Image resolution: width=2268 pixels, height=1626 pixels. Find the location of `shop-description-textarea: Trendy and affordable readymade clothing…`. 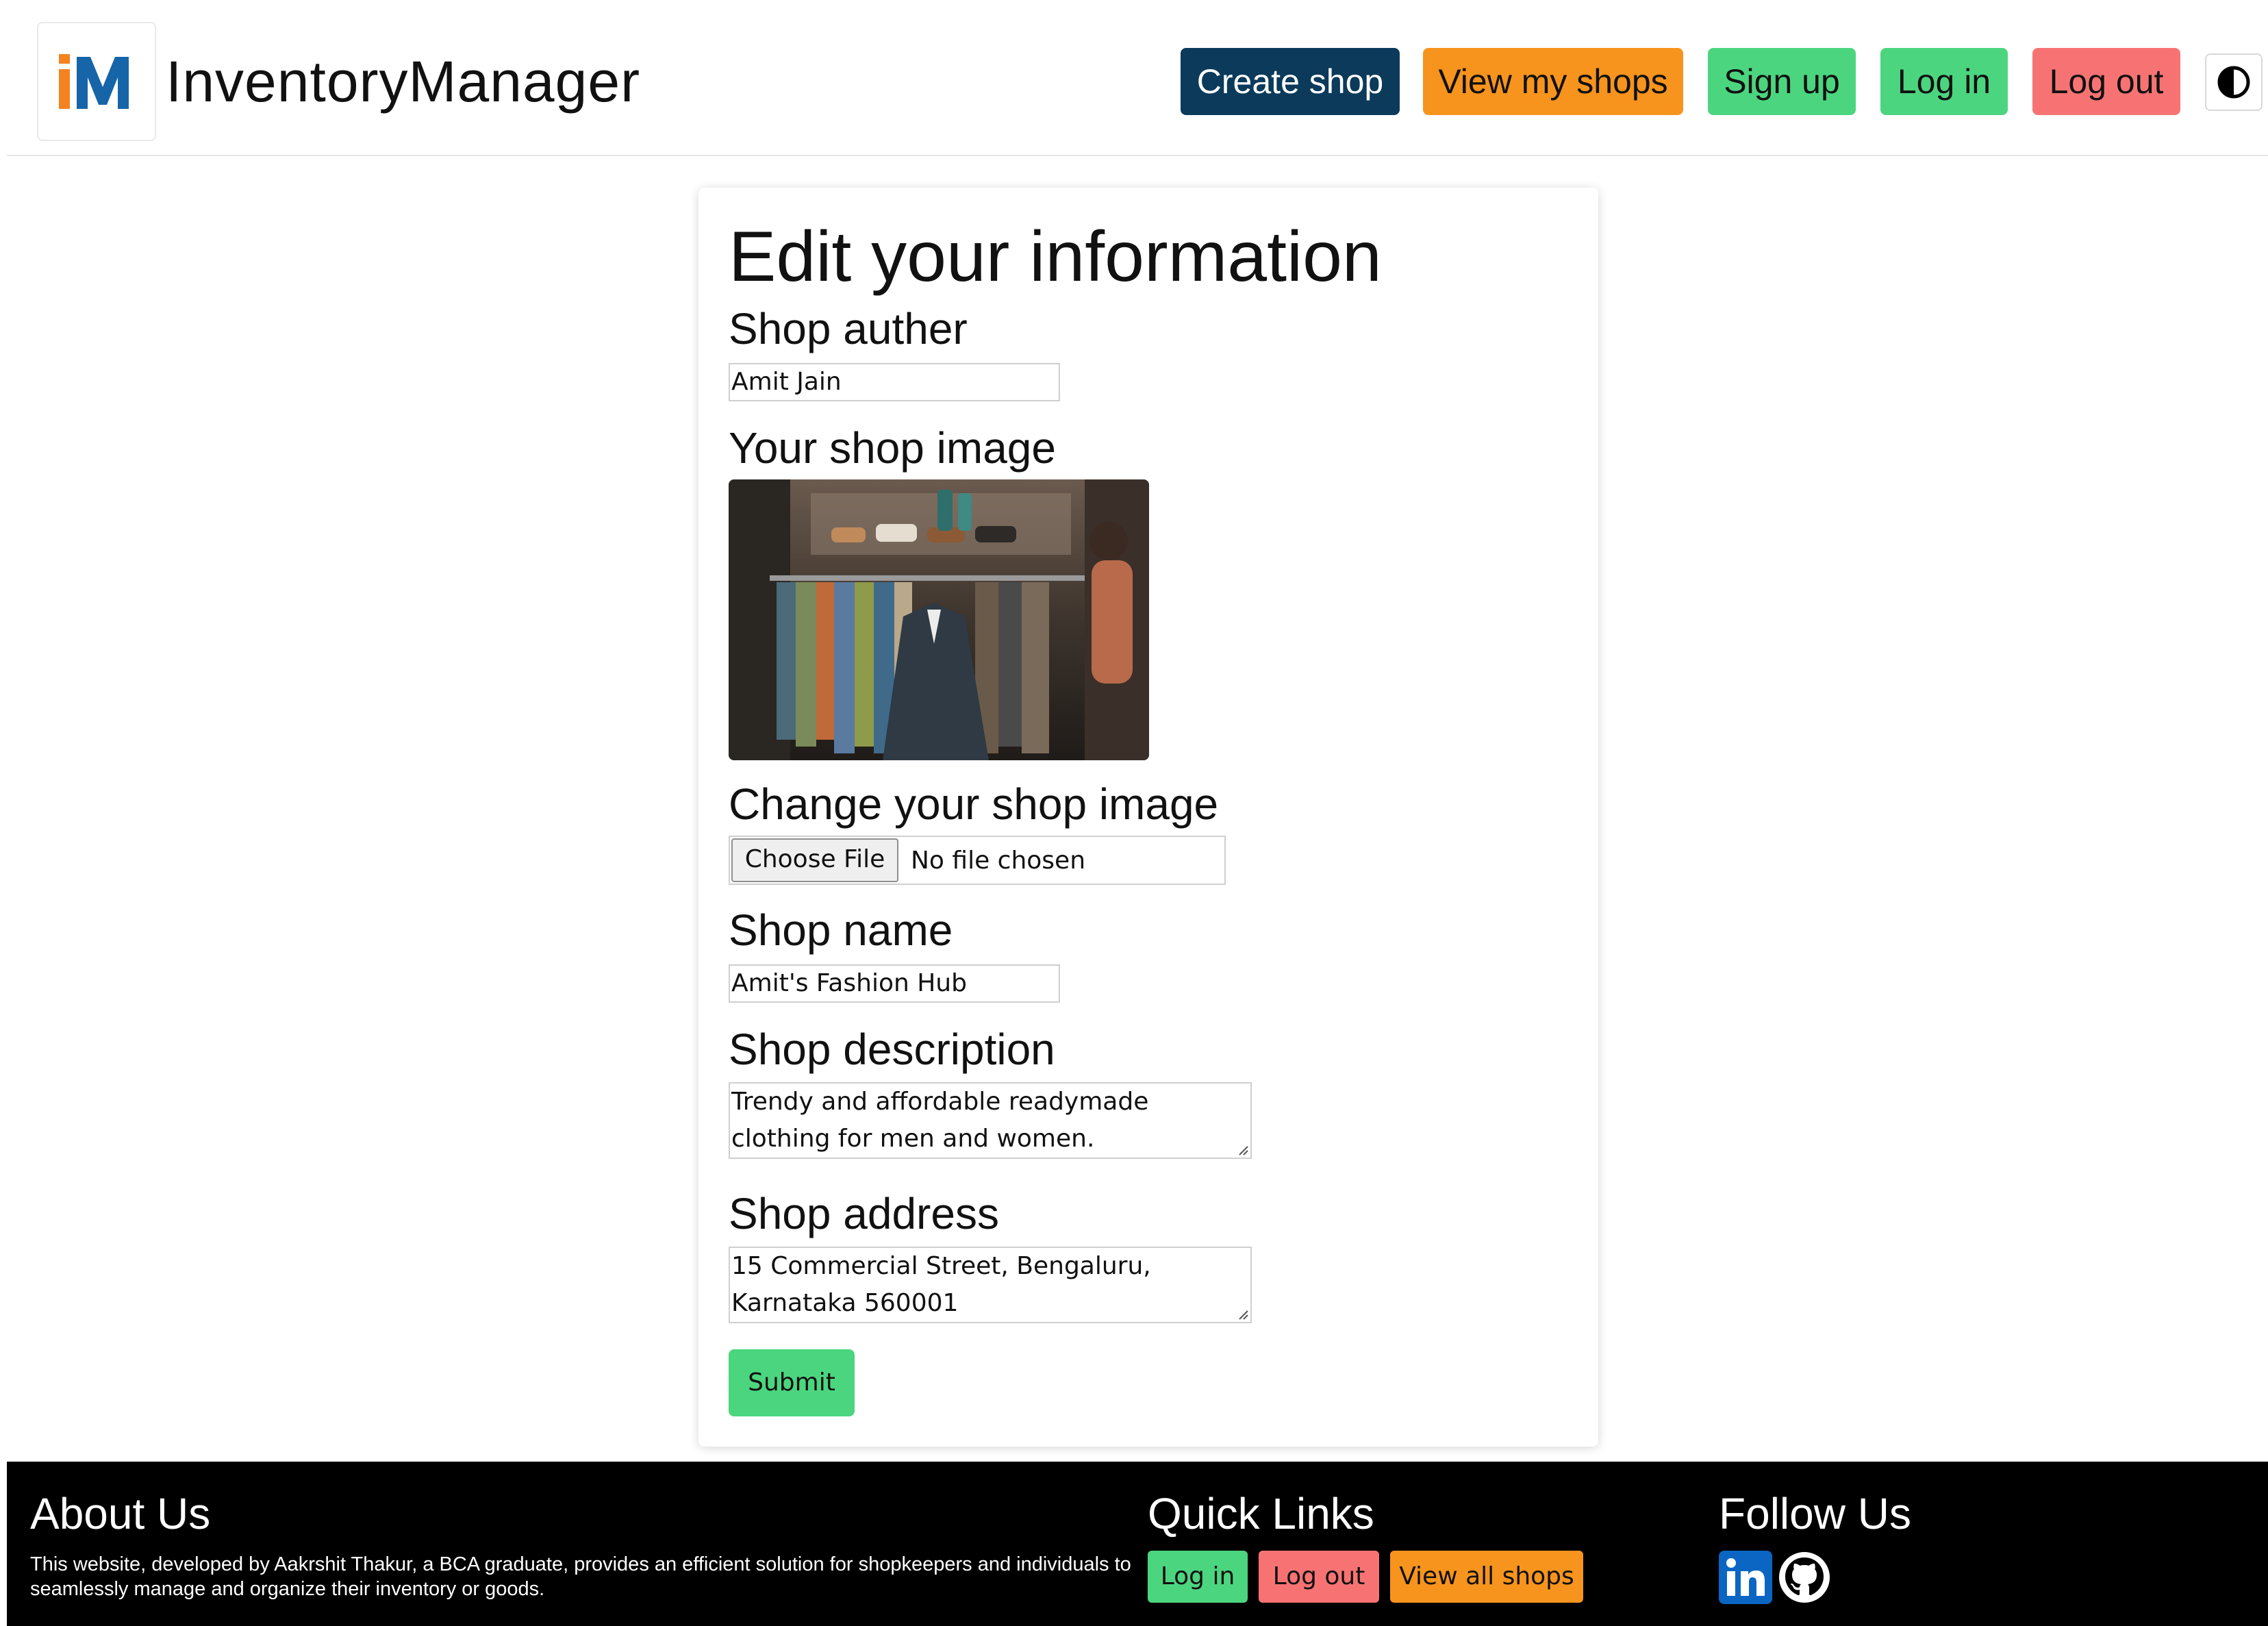

shop-description-textarea: Trendy and affordable readymade clothing… is located at coordinates (990, 1120).